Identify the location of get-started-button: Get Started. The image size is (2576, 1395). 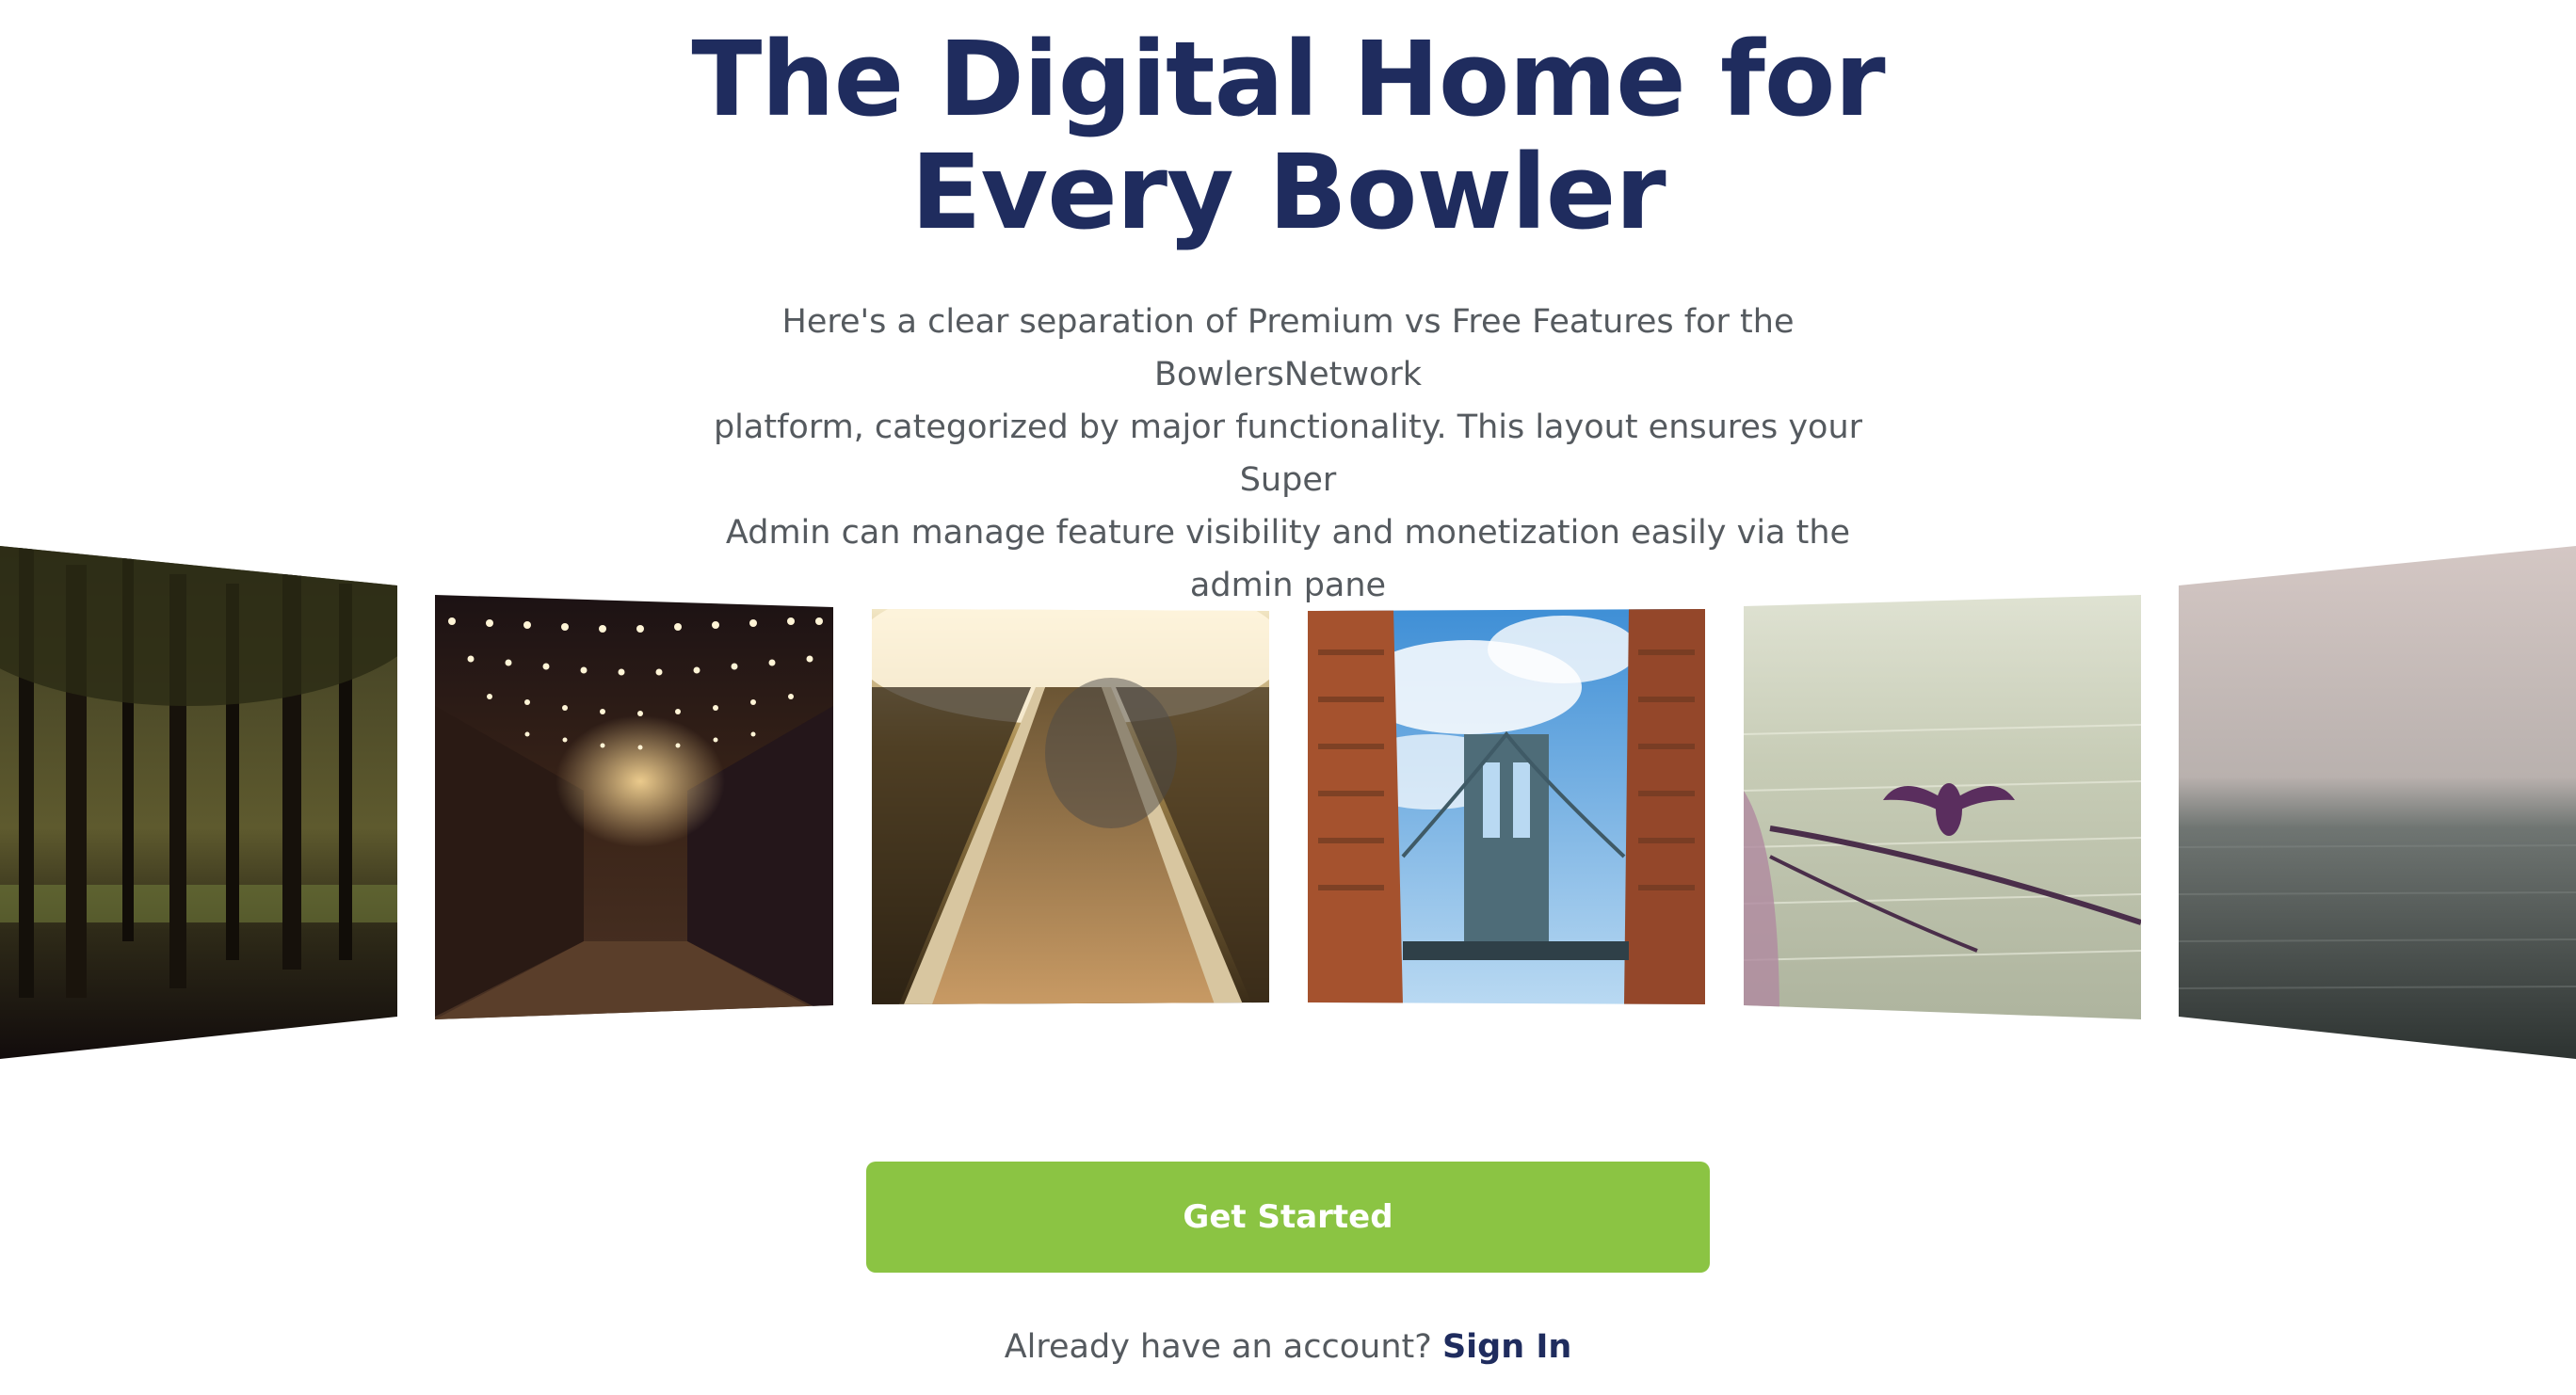
(1288, 1217).